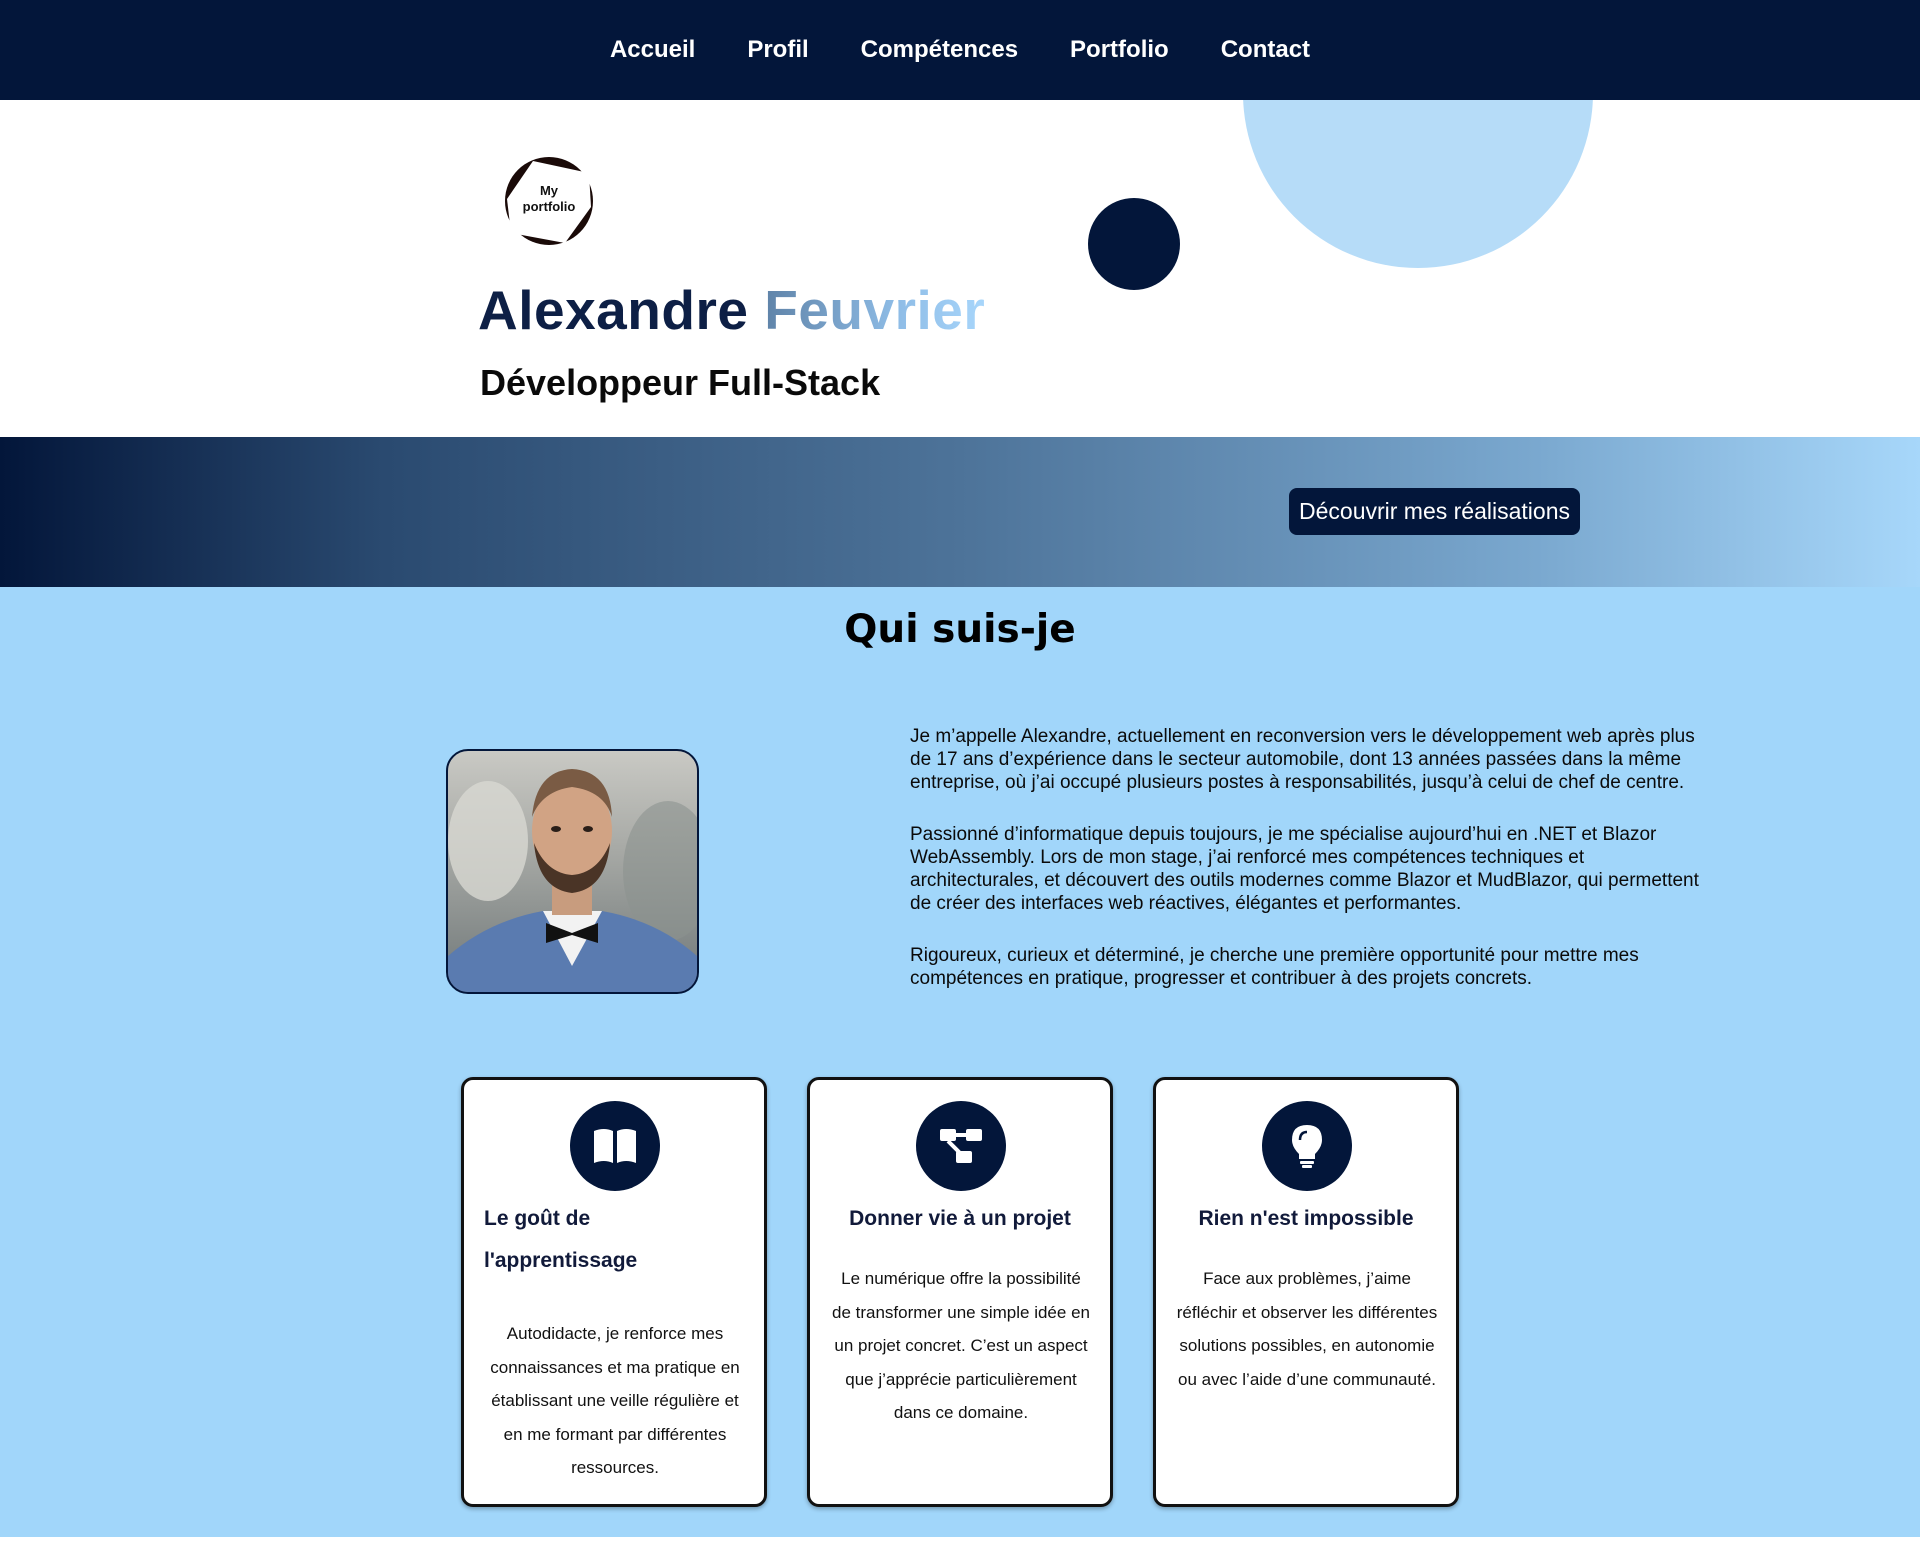 This screenshot has width=1920, height=1545. I want to click on logo-text: My portfolio, so click(549, 199).